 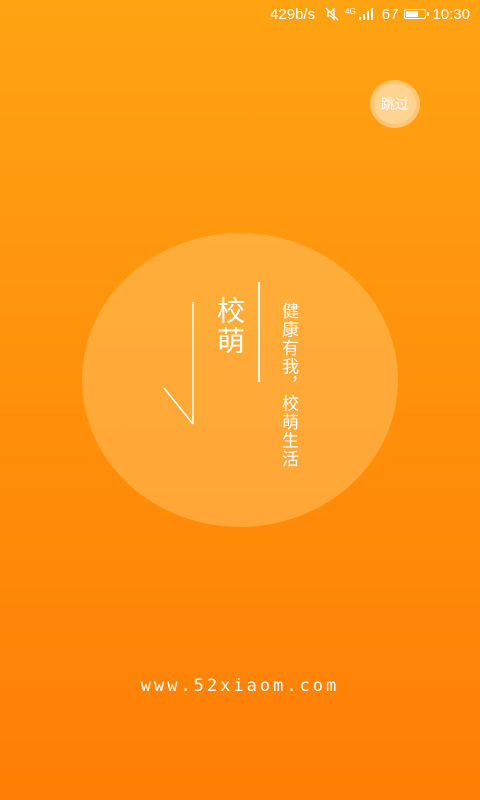 I want to click on brand-title: 校萌, so click(x=229, y=326).